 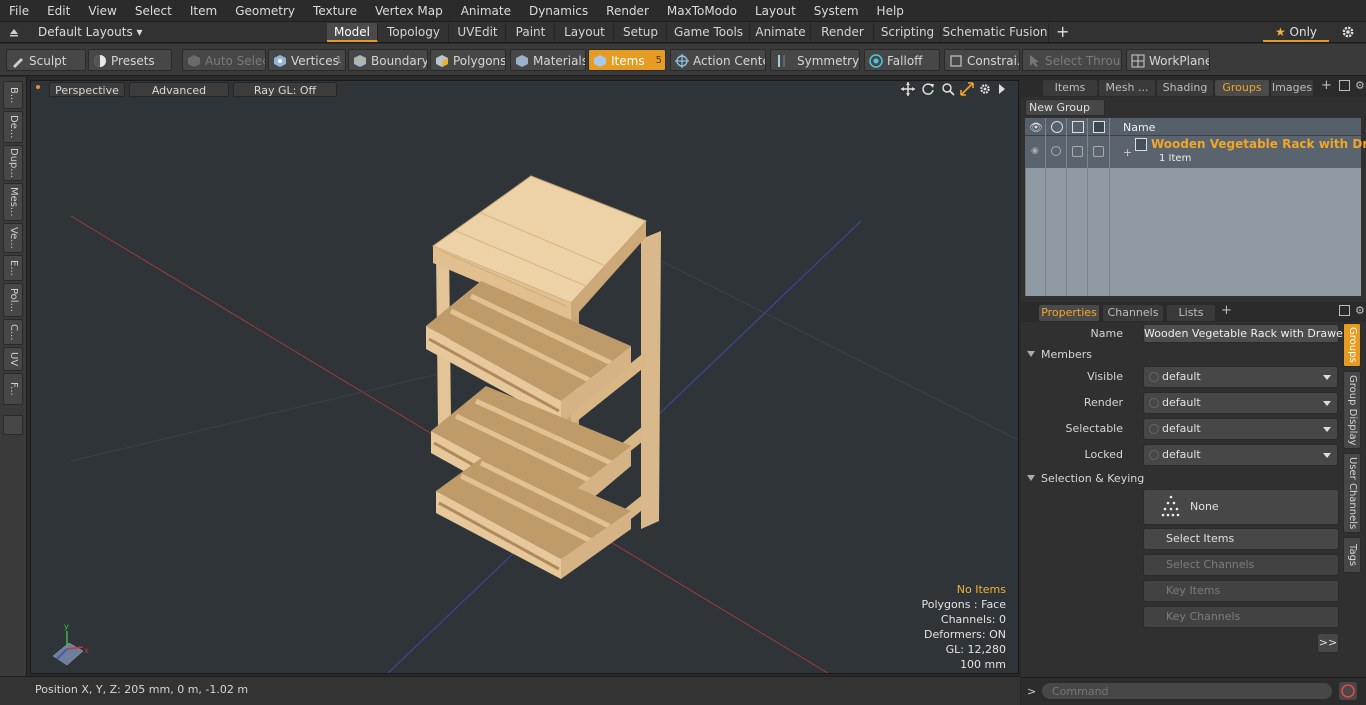 What do you see at coordinates (890, 11) in the screenshot?
I see `menu-help: Help` at bounding box center [890, 11].